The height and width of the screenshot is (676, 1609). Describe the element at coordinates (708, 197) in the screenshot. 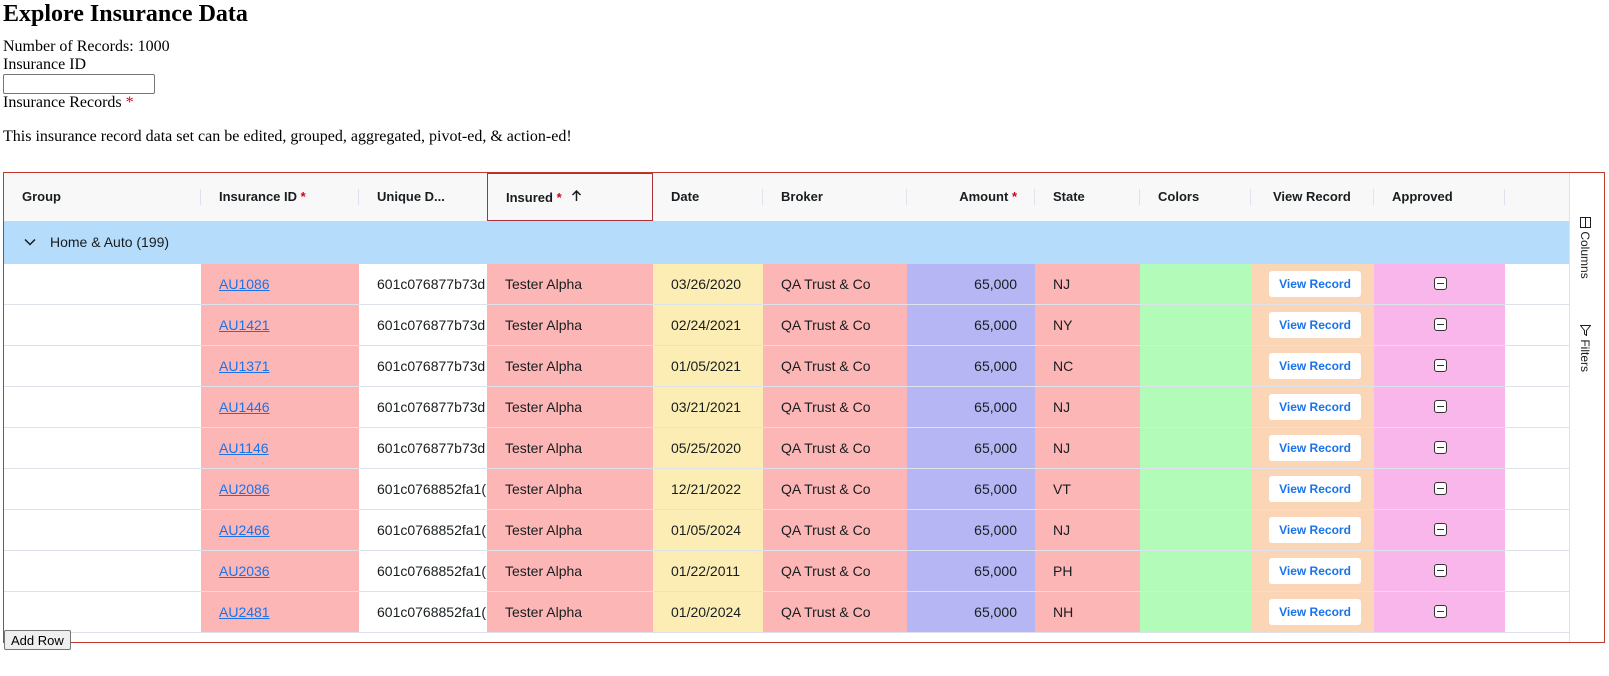

I see `column-header-date: Date` at that location.